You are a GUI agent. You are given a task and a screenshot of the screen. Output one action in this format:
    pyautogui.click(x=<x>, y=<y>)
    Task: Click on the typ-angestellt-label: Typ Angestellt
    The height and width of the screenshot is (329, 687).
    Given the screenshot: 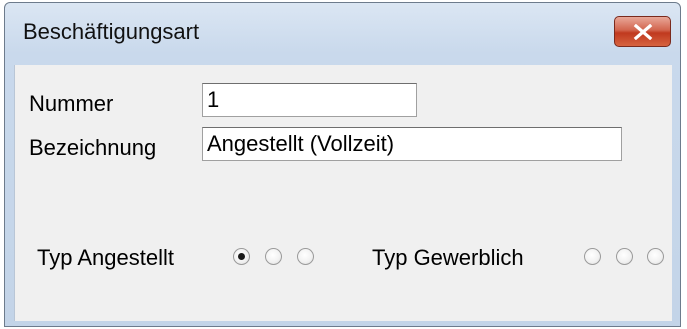 What is the action you would take?
    pyautogui.click(x=105, y=257)
    